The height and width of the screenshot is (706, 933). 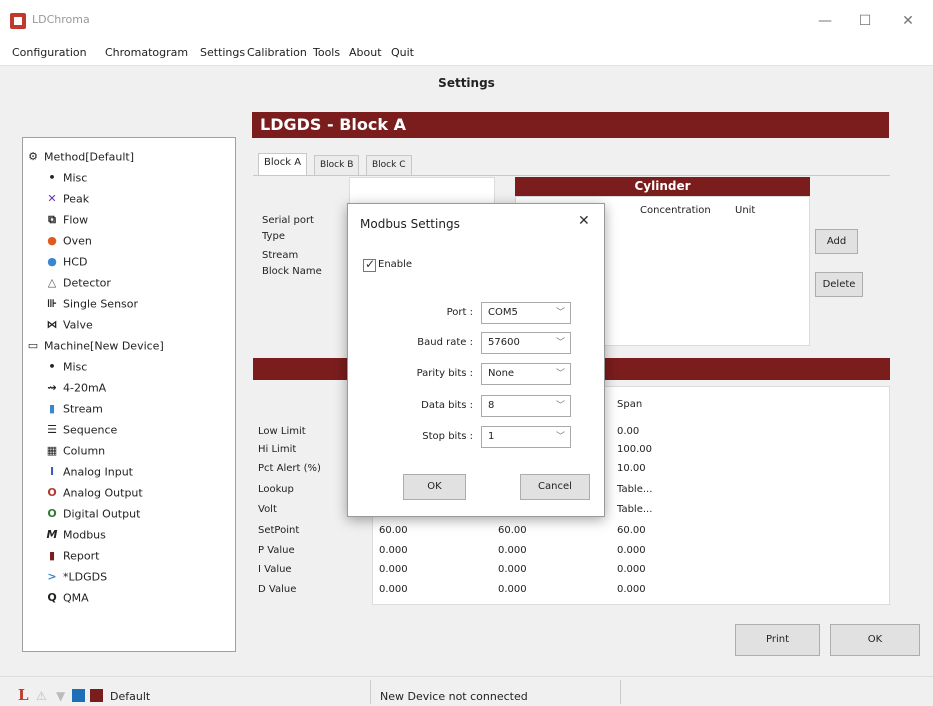 I want to click on parity-bits-select: None ﹀, so click(x=526, y=374).